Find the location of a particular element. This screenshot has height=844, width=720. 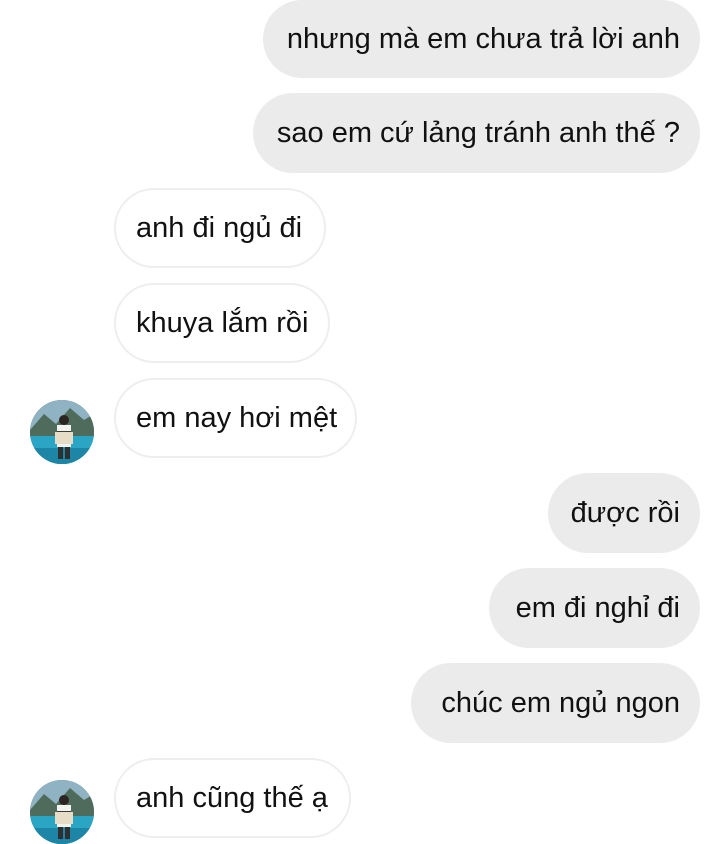

outgoing-message: nhưng mà em chưa trả lời anh is located at coordinates (481, 39).